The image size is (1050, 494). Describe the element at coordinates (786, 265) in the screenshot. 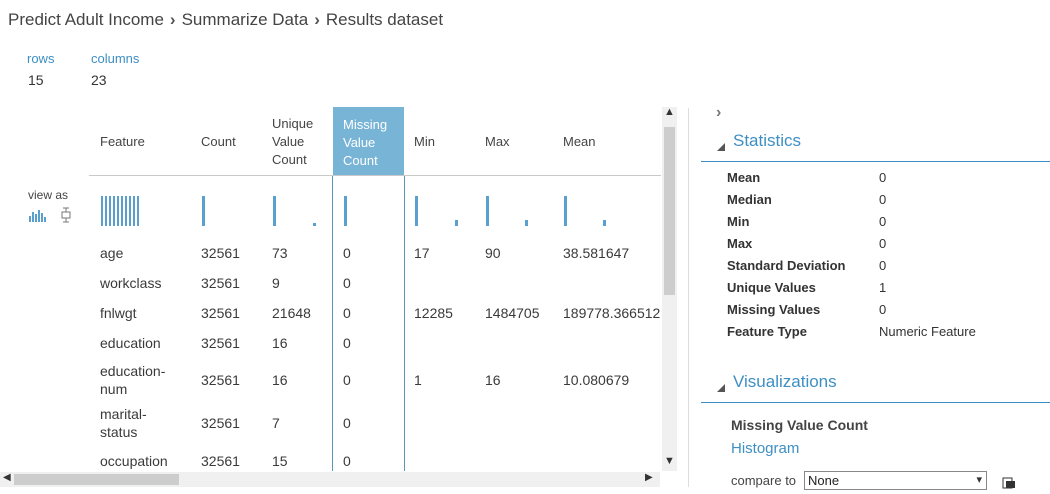

I see `statistic-label: Standard Deviation` at that location.